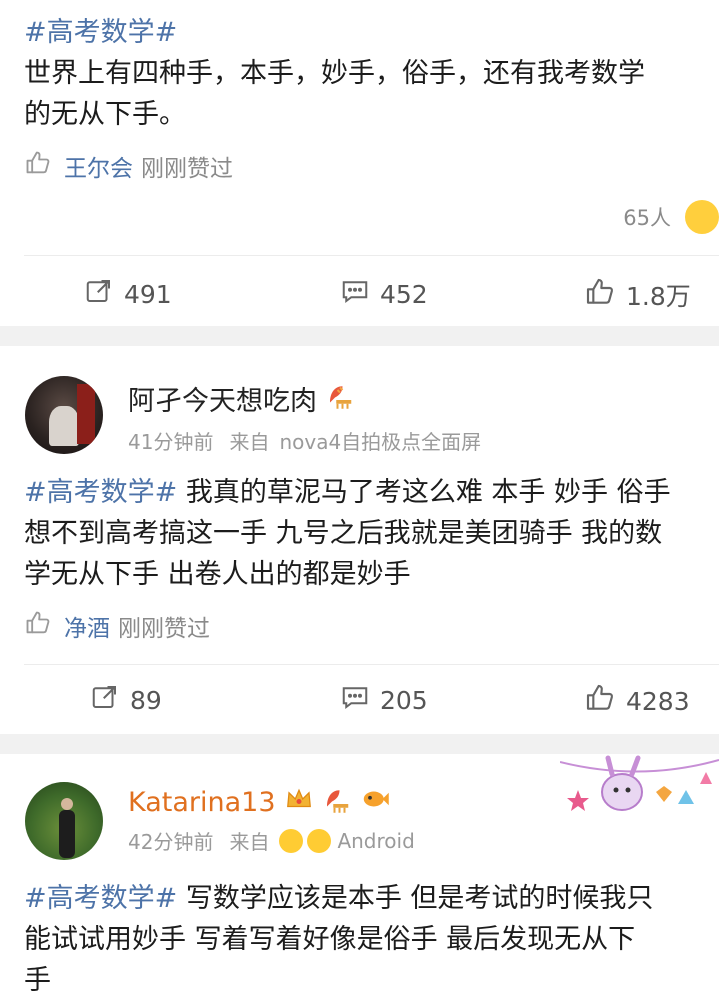 The width and height of the screenshot is (719, 1000). I want to click on like-count: 4283, so click(658, 701).